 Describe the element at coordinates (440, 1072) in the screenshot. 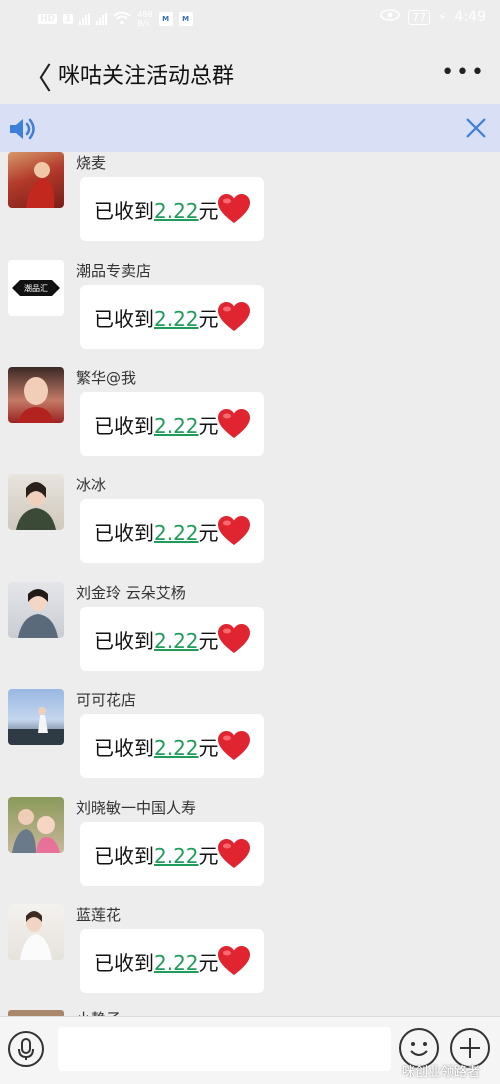

I see `watermark: 咪创业领路者` at that location.